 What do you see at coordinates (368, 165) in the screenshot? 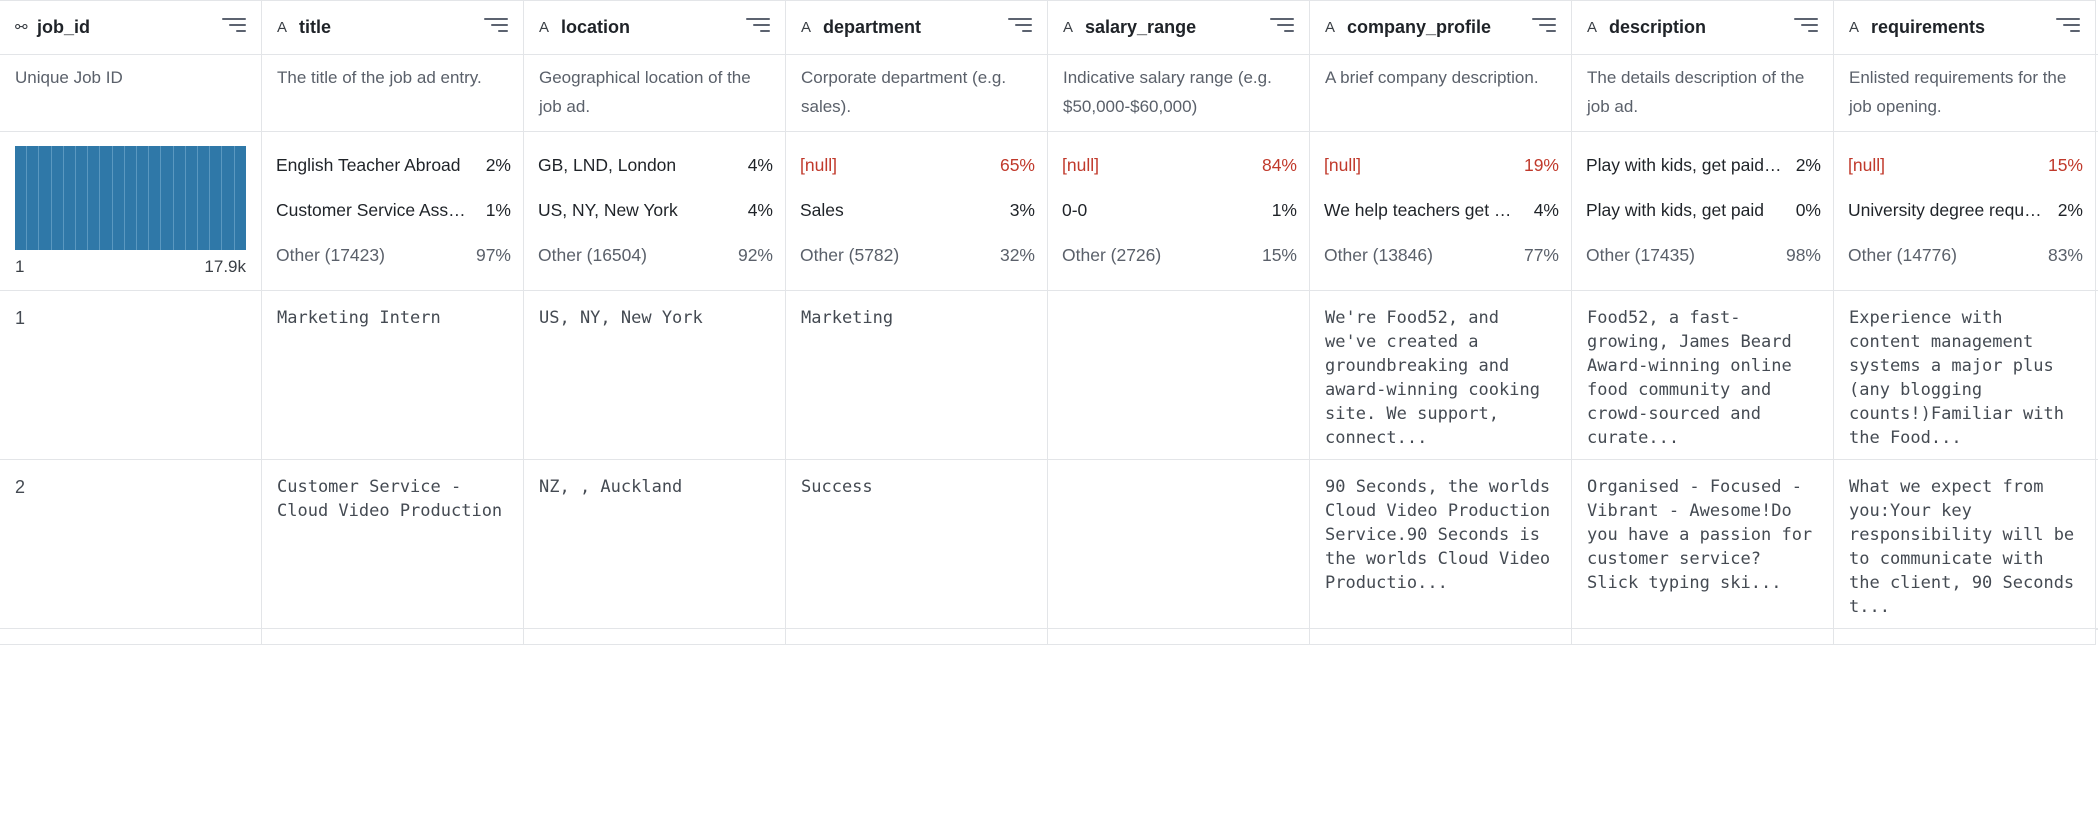
I see `stat-label: English Teacher Abroad` at bounding box center [368, 165].